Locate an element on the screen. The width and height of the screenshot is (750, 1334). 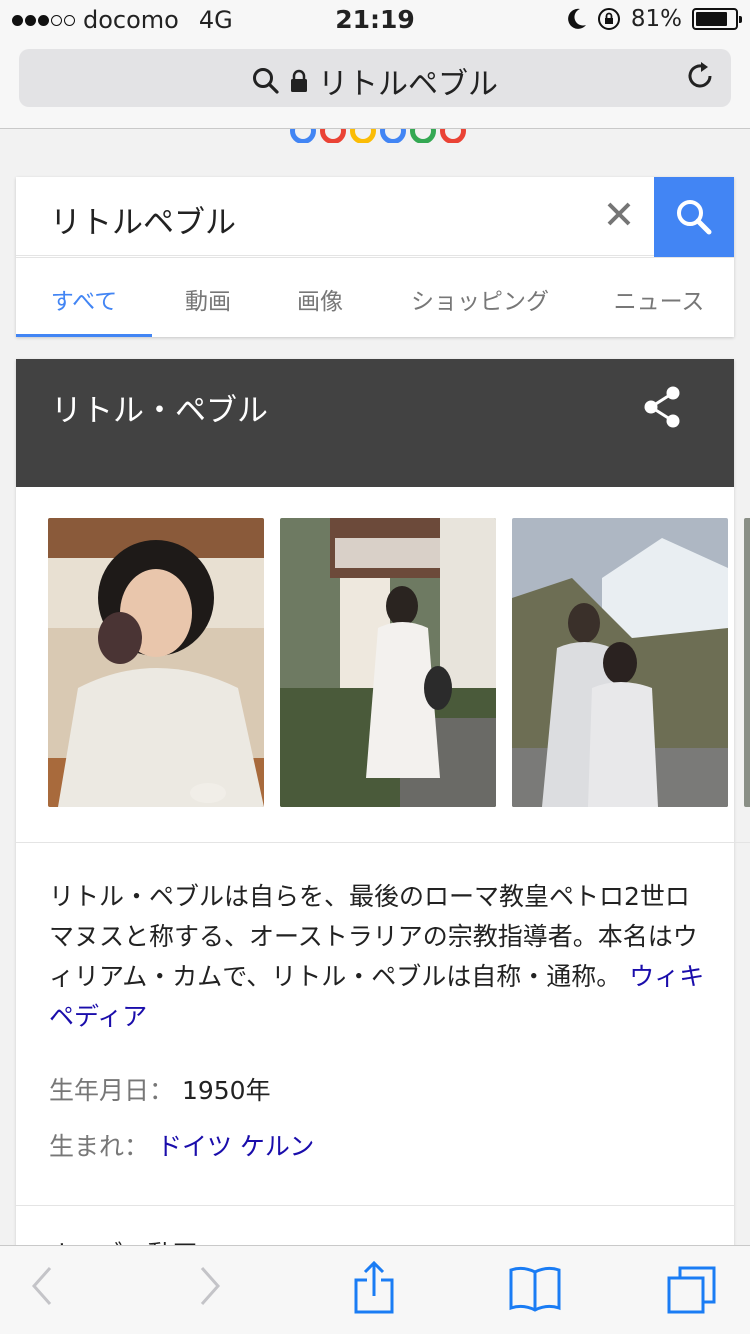
status-bar: docomo 4G 21:19 81% is located at coordinates (375, 20).